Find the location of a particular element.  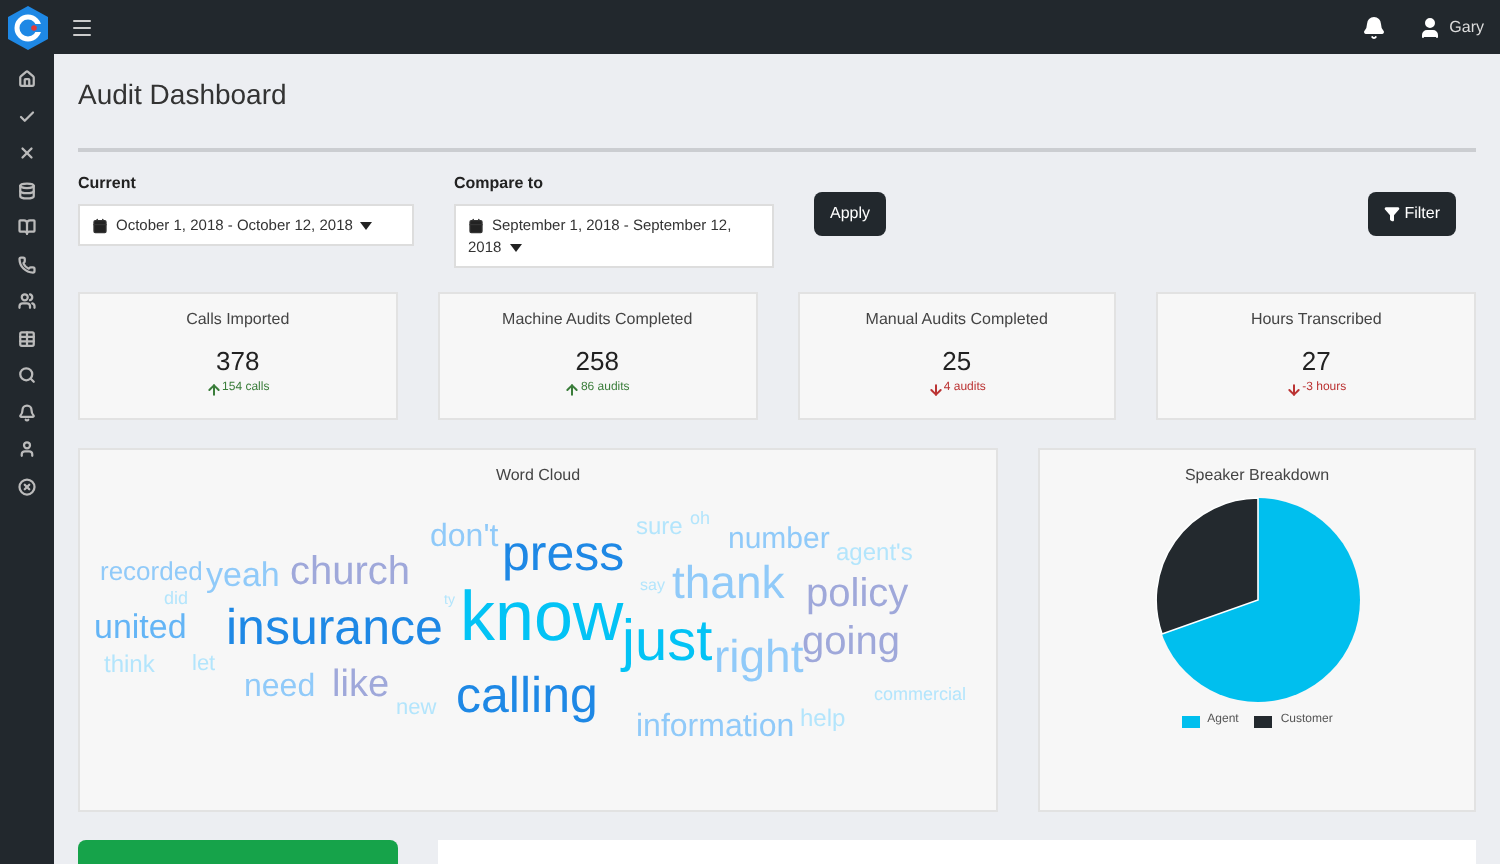

cloud-word: commercial is located at coordinates (920, 695).